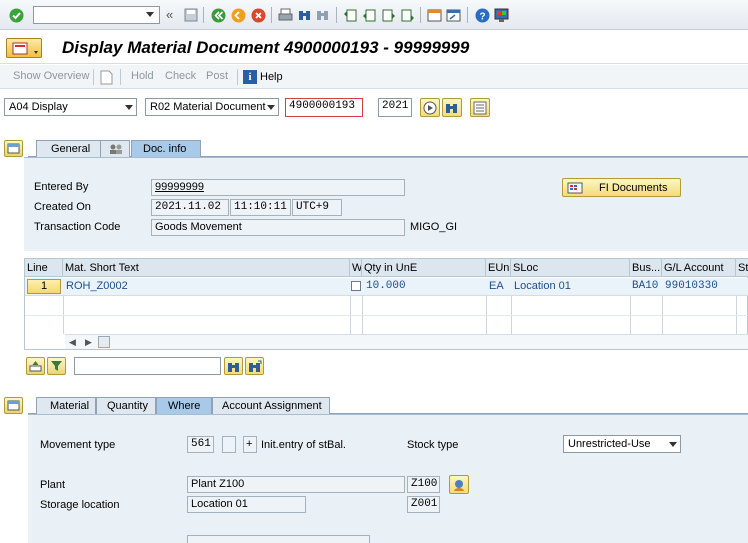 The height and width of the screenshot is (543, 748). Describe the element at coordinates (44, 286) in the screenshot. I see `line-number-cell: 1` at that location.